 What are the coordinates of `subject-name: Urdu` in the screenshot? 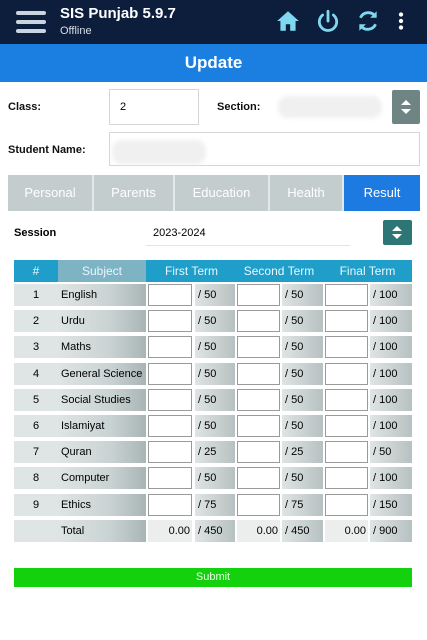 It's located at (102, 321).